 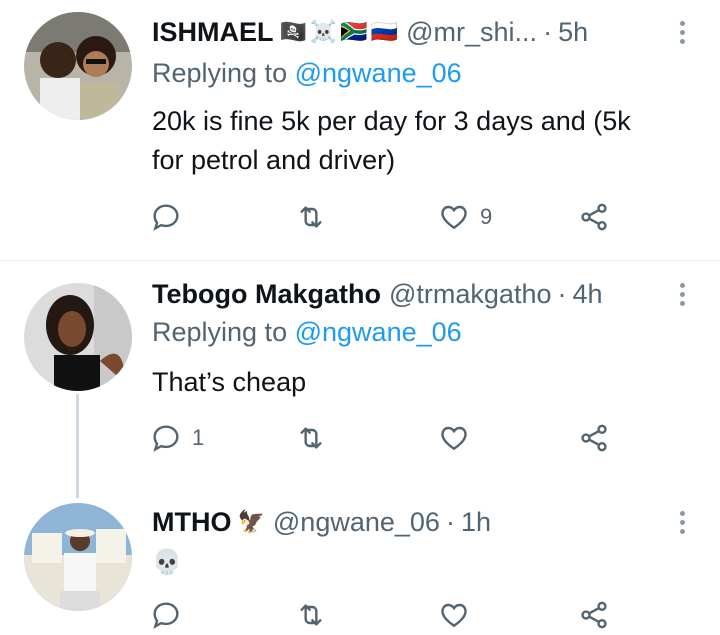 I want to click on reply-button: 1, so click(x=177, y=438).